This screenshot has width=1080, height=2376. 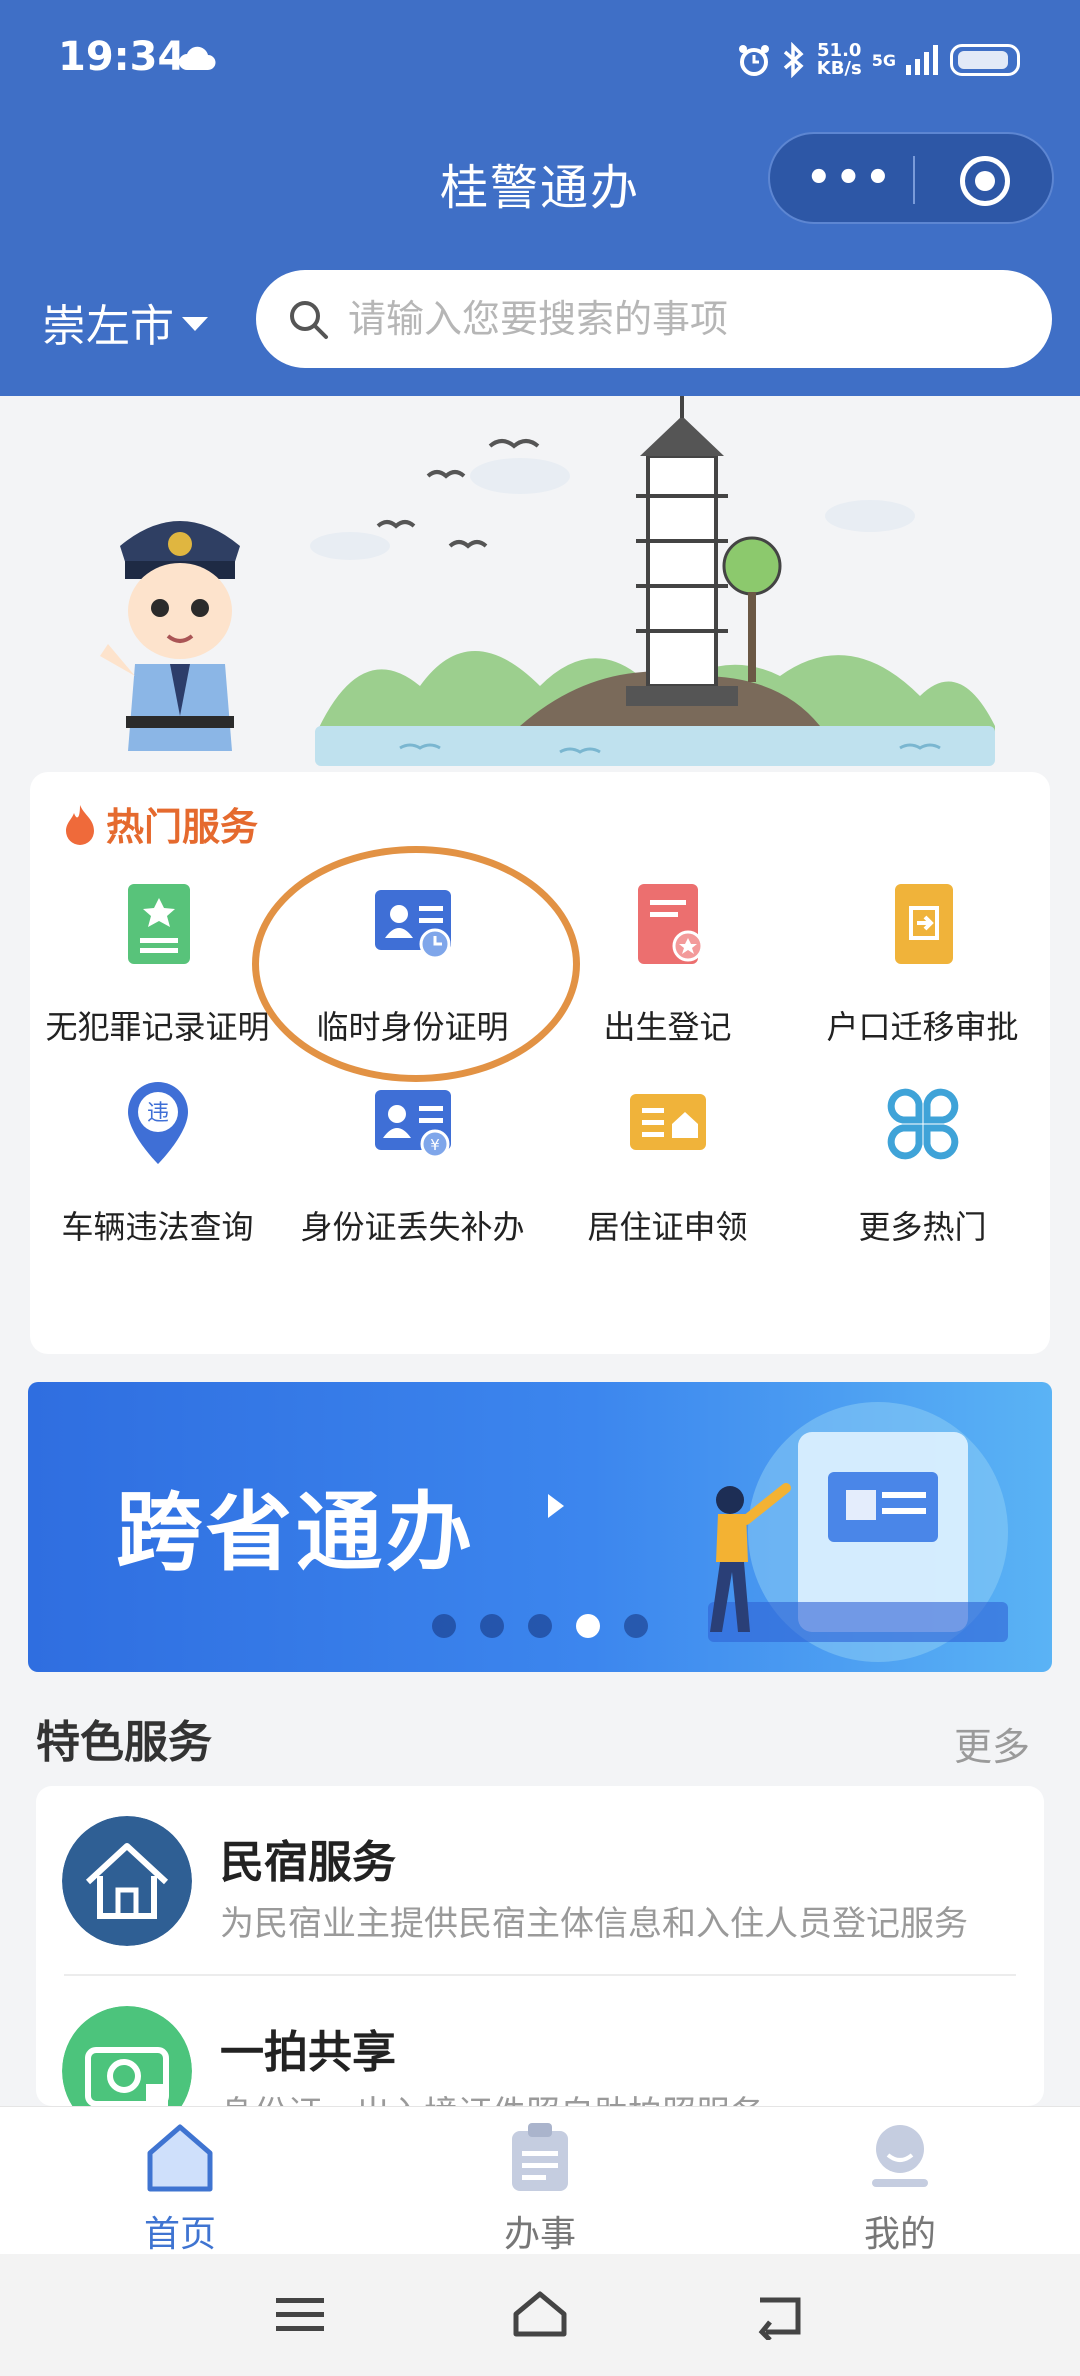 What do you see at coordinates (667, 1227) in the screenshot?
I see `service-label: 居住证申领` at bounding box center [667, 1227].